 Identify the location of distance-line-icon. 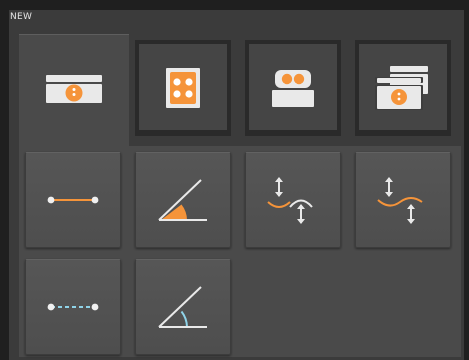
(73, 200).